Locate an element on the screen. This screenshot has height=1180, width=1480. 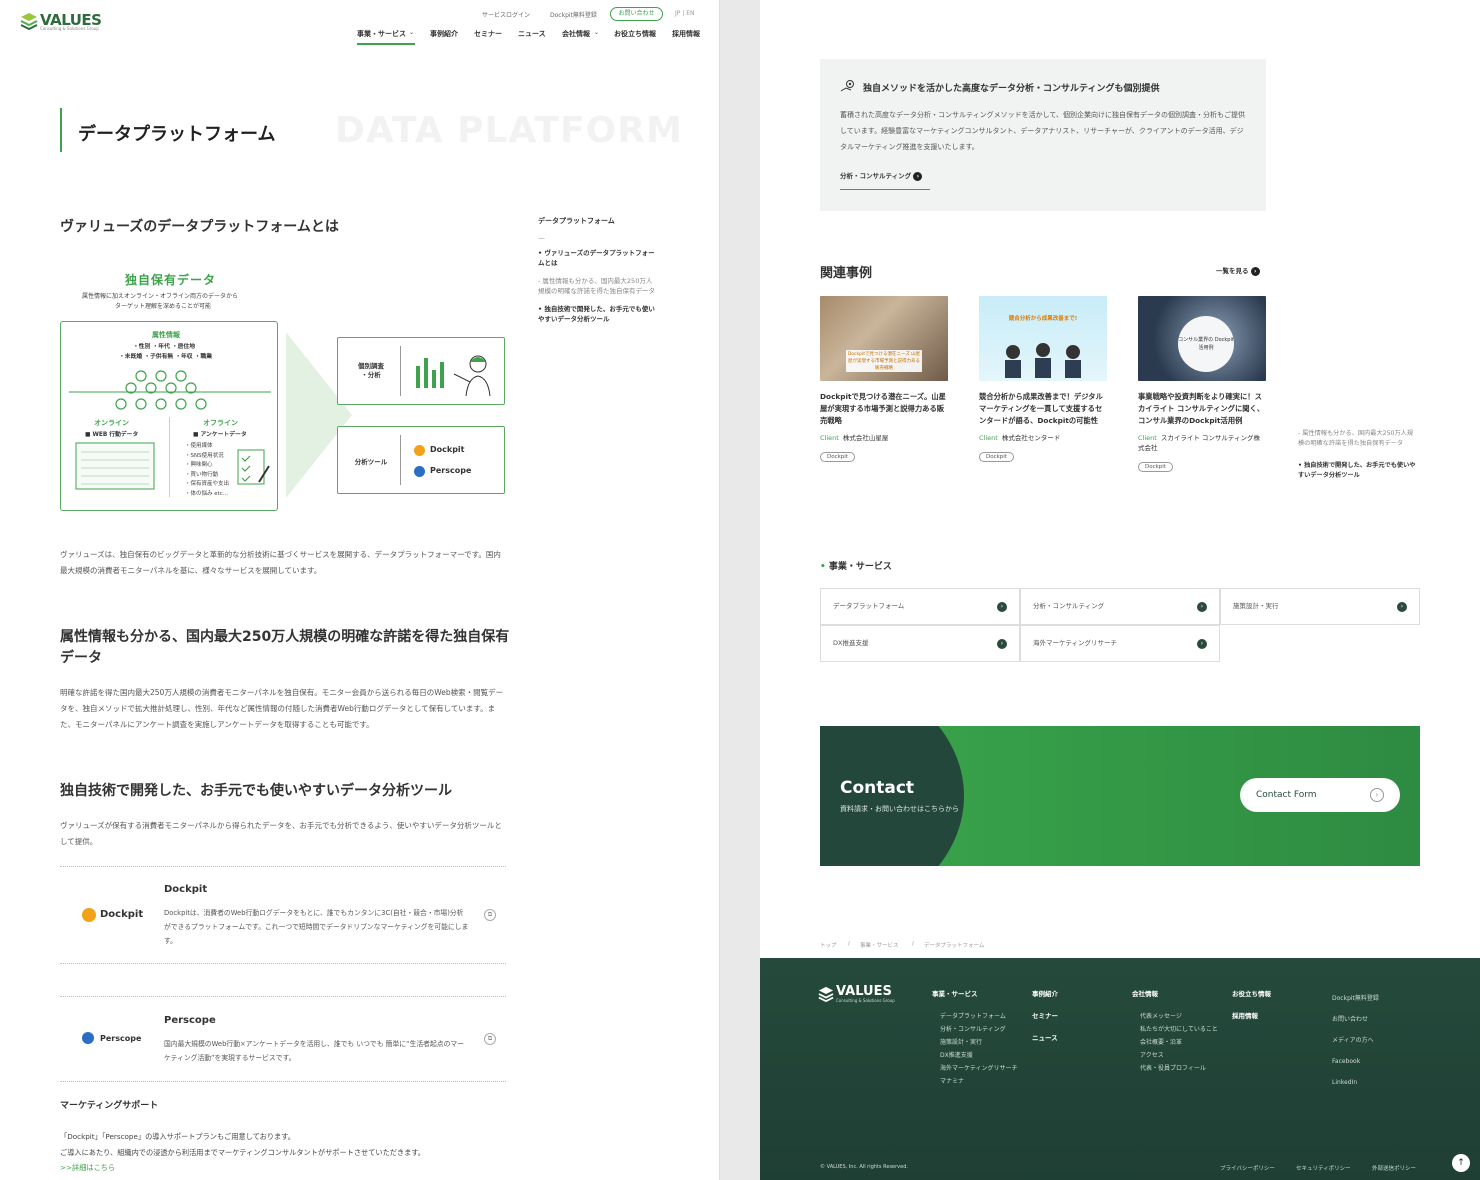
clipboard-icon is located at coordinates (253, 467).